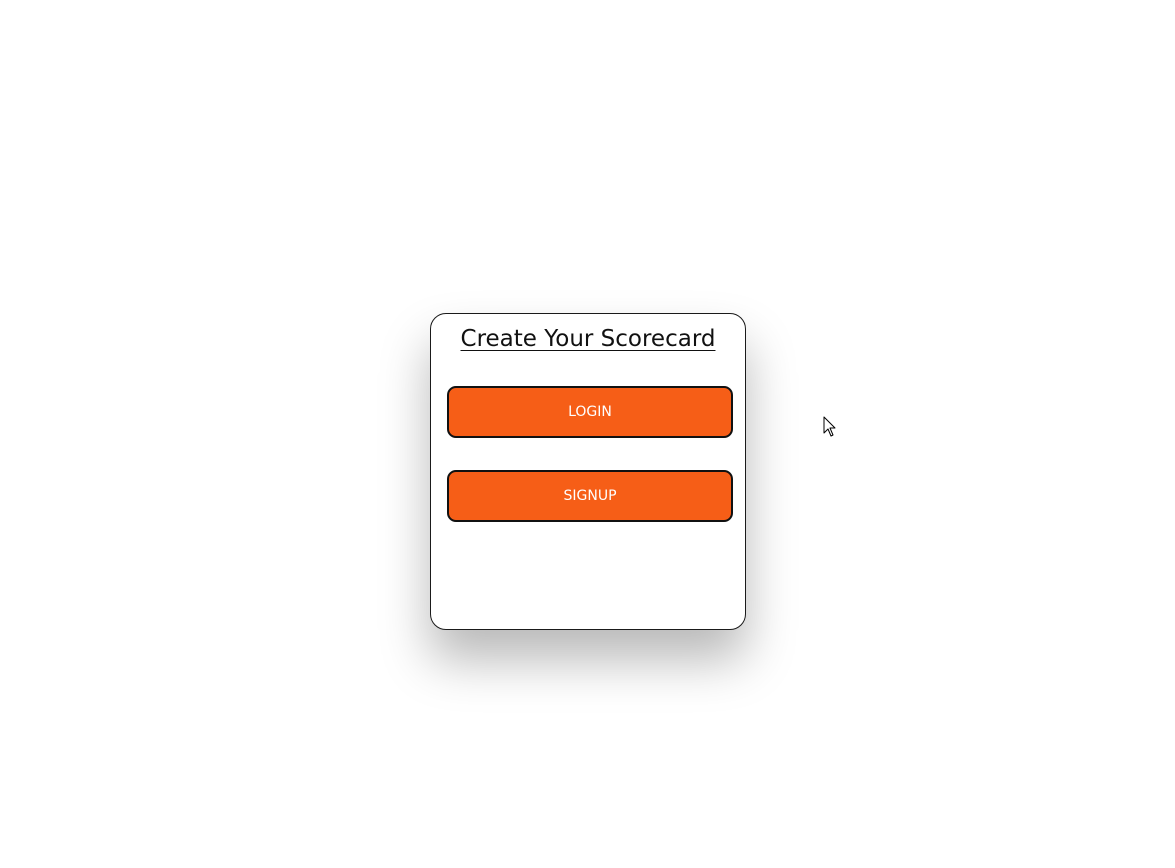 This screenshot has width=1175, height=868. I want to click on signup-button: SIGNUP, so click(590, 496).